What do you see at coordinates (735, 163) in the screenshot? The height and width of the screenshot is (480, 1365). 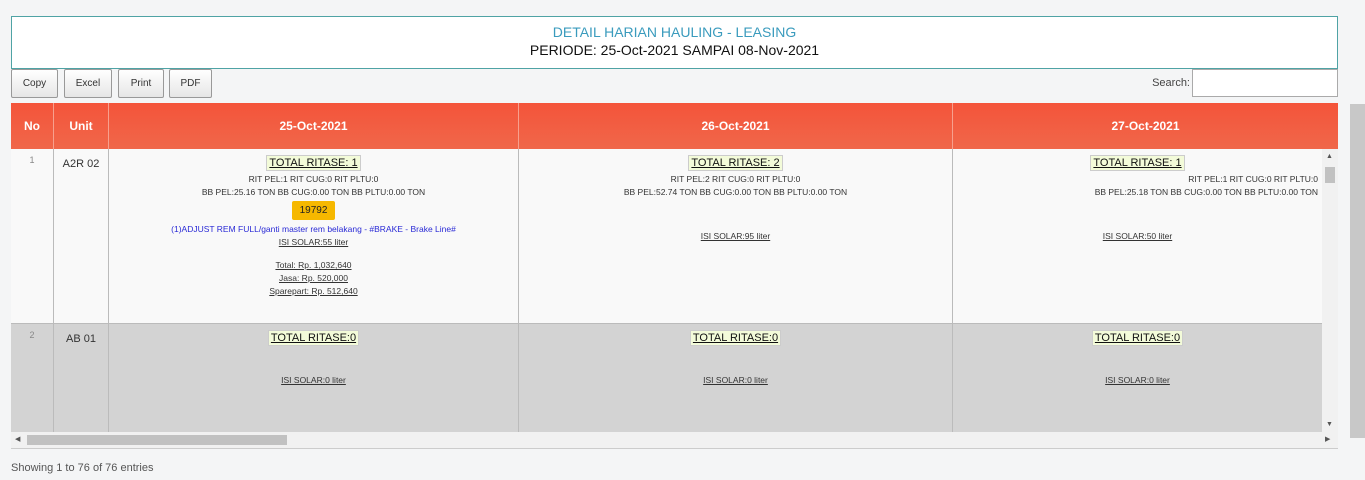 I see `total-ritase-link: TOTAL RITASE: 2` at bounding box center [735, 163].